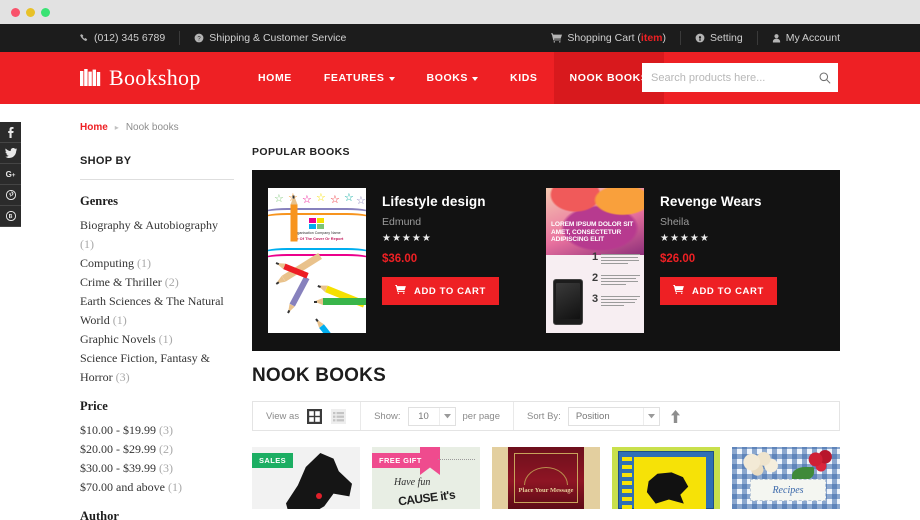 Image resolution: width=920 pixels, height=520 pixels. I want to click on nav-item-kids: KIDS, so click(524, 78).